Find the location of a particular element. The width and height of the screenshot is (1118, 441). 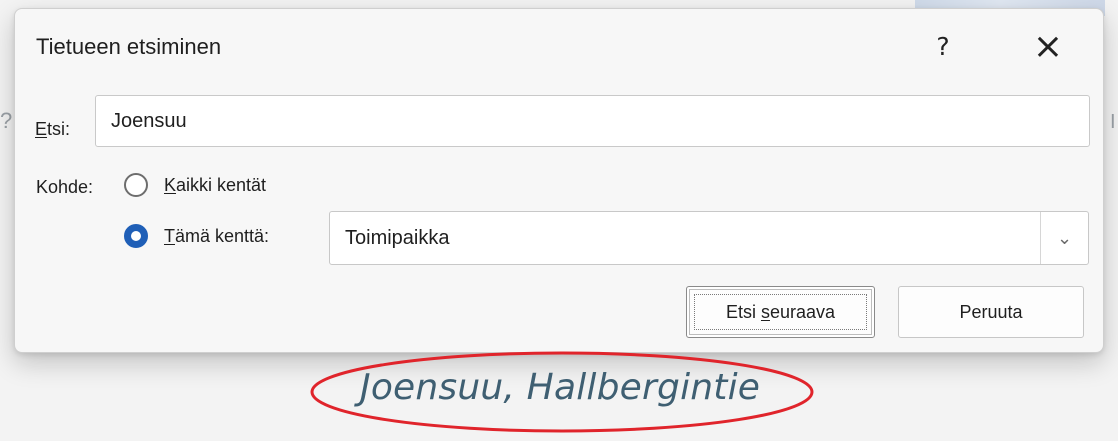

all-fields-option: Kaikki kentät is located at coordinates (195, 185).